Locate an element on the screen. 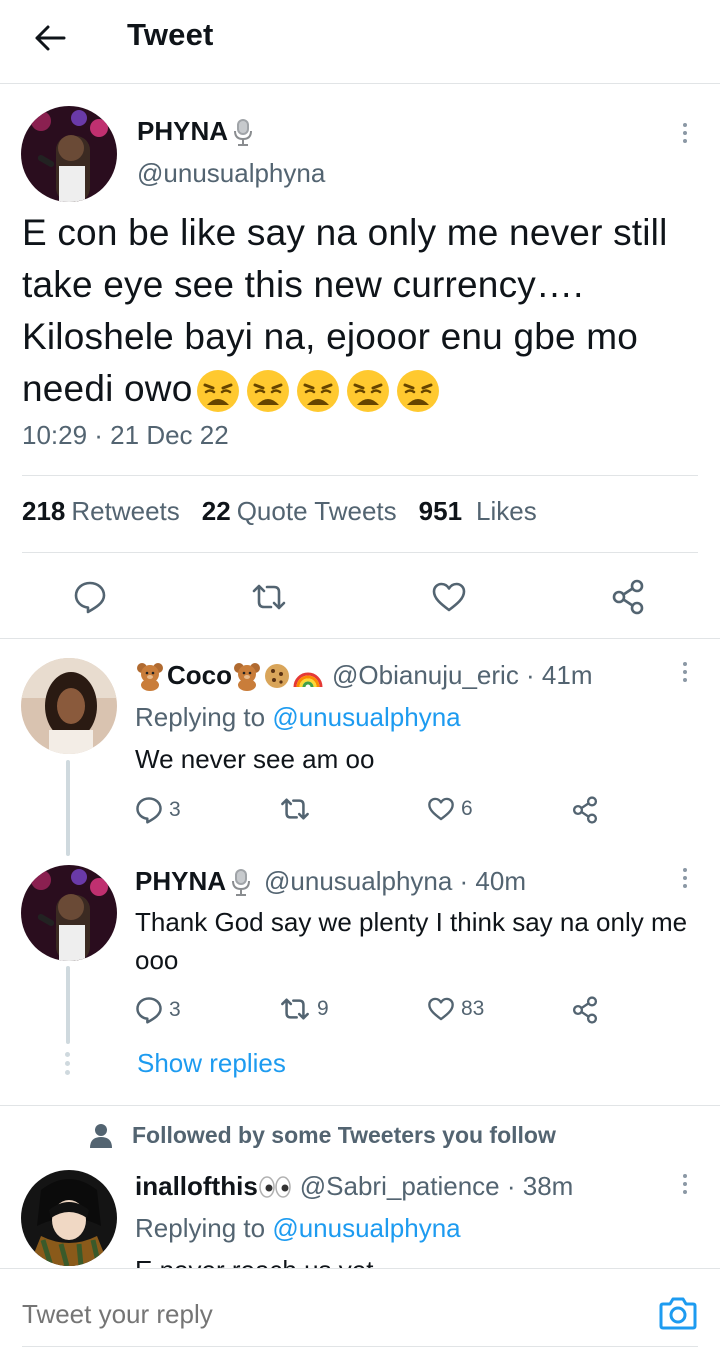 This screenshot has height=1347, width=720. like-action: 83 is located at coordinates (455, 1009).